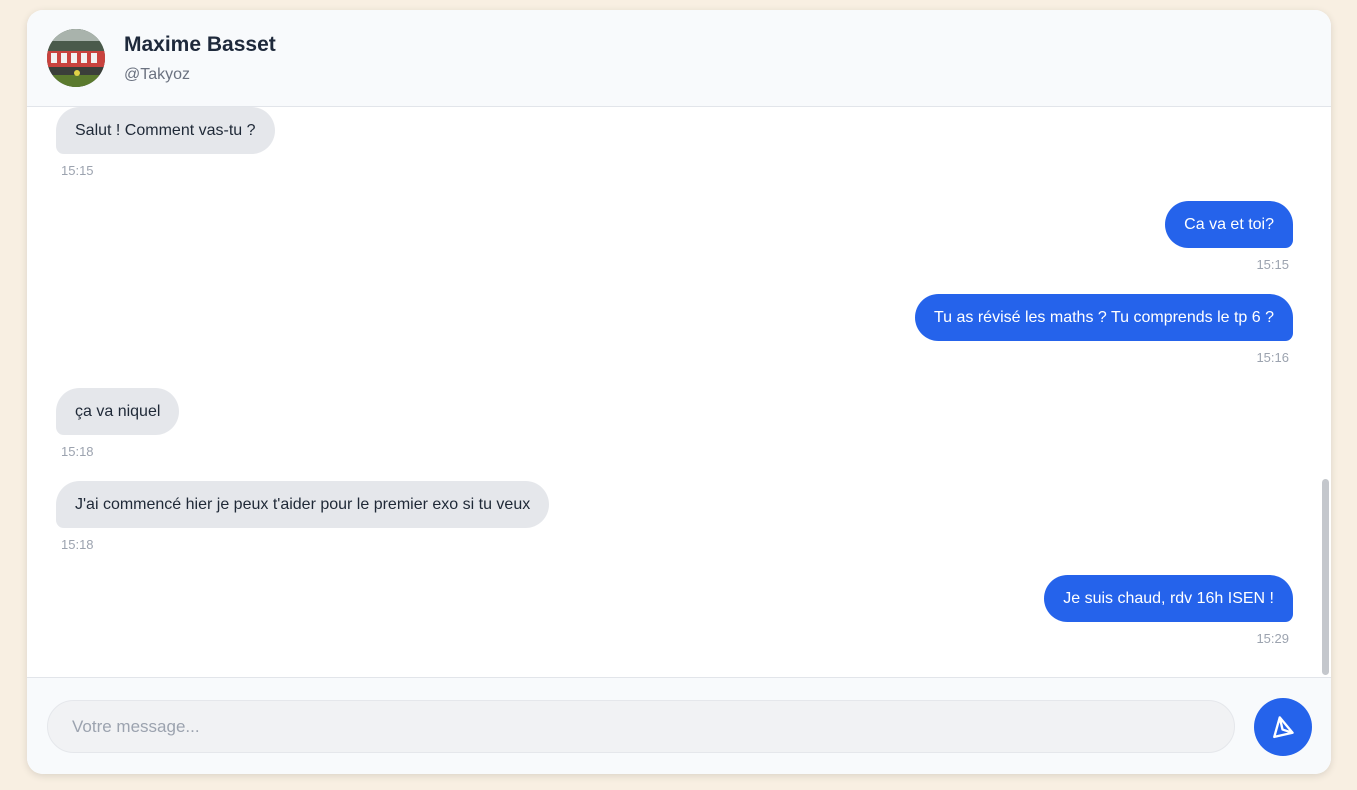 The image size is (1357, 790). Describe the element at coordinates (200, 44) in the screenshot. I see `contact-name: Maxime Basset` at that location.